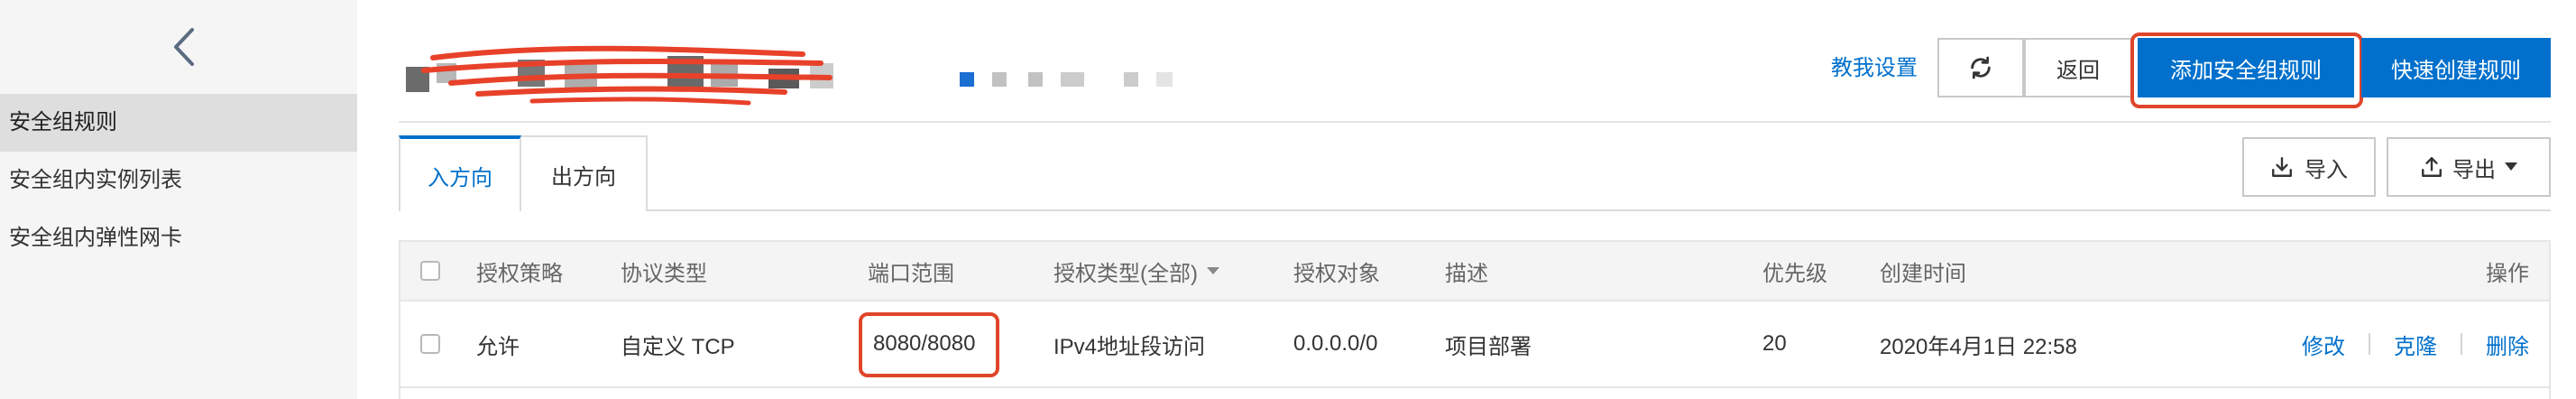  I want to click on column-header-port-range: 端口范围, so click(911, 273).